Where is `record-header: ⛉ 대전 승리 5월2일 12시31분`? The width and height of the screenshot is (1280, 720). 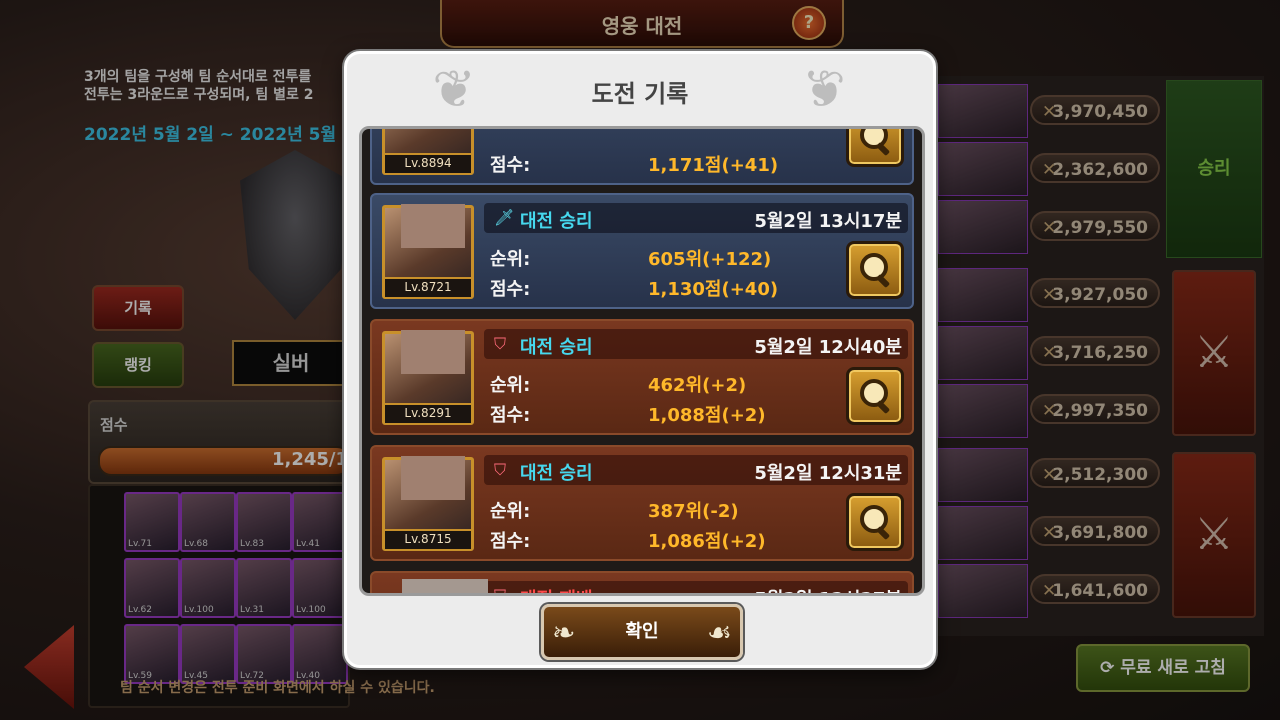
record-header: ⛉ 대전 승리 5월2일 12시31분 is located at coordinates (696, 470).